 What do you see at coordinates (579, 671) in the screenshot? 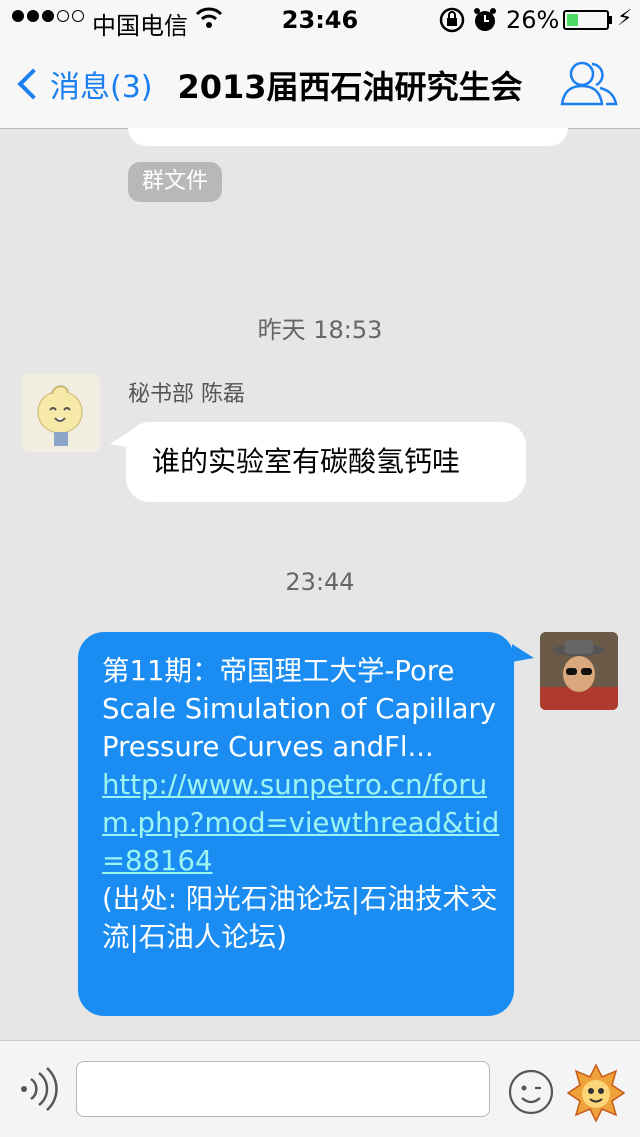
I see `my-avatar` at bounding box center [579, 671].